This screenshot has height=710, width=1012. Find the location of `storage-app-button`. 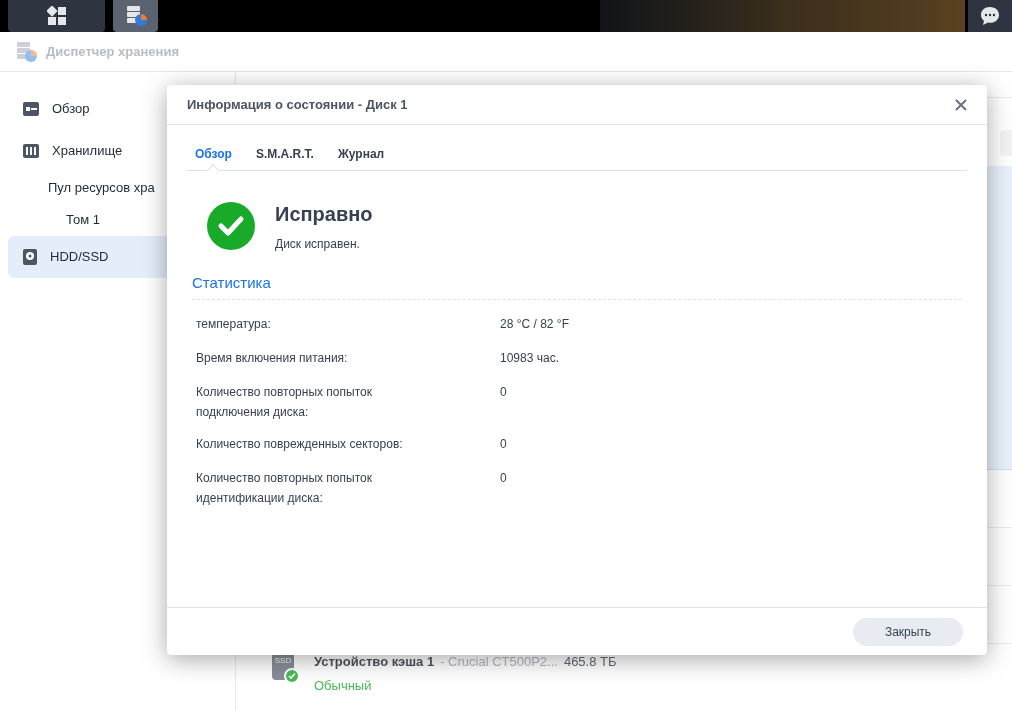

storage-app-button is located at coordinates (135, 16).